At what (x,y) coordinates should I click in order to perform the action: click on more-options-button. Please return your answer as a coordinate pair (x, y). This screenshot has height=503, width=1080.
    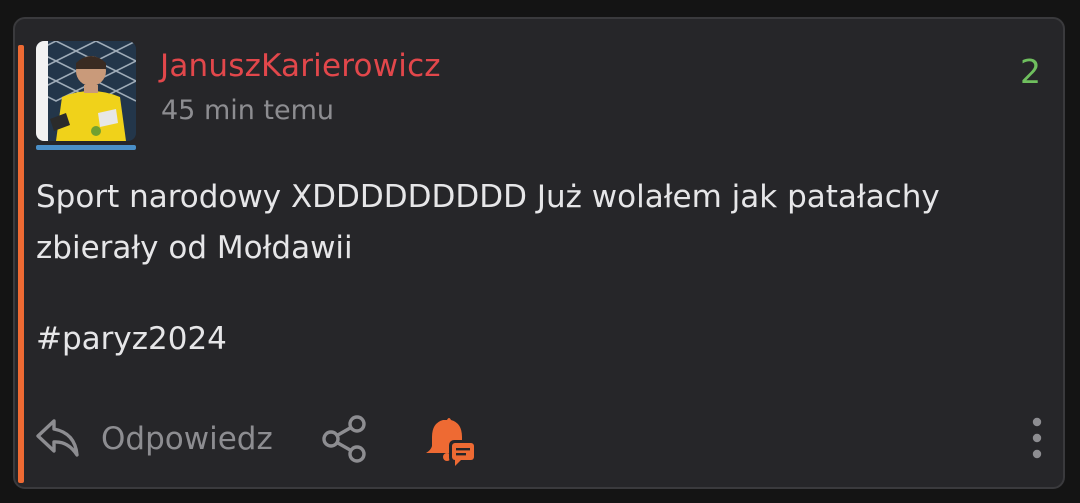
    Looking at the image, I should click on (1037, 440).